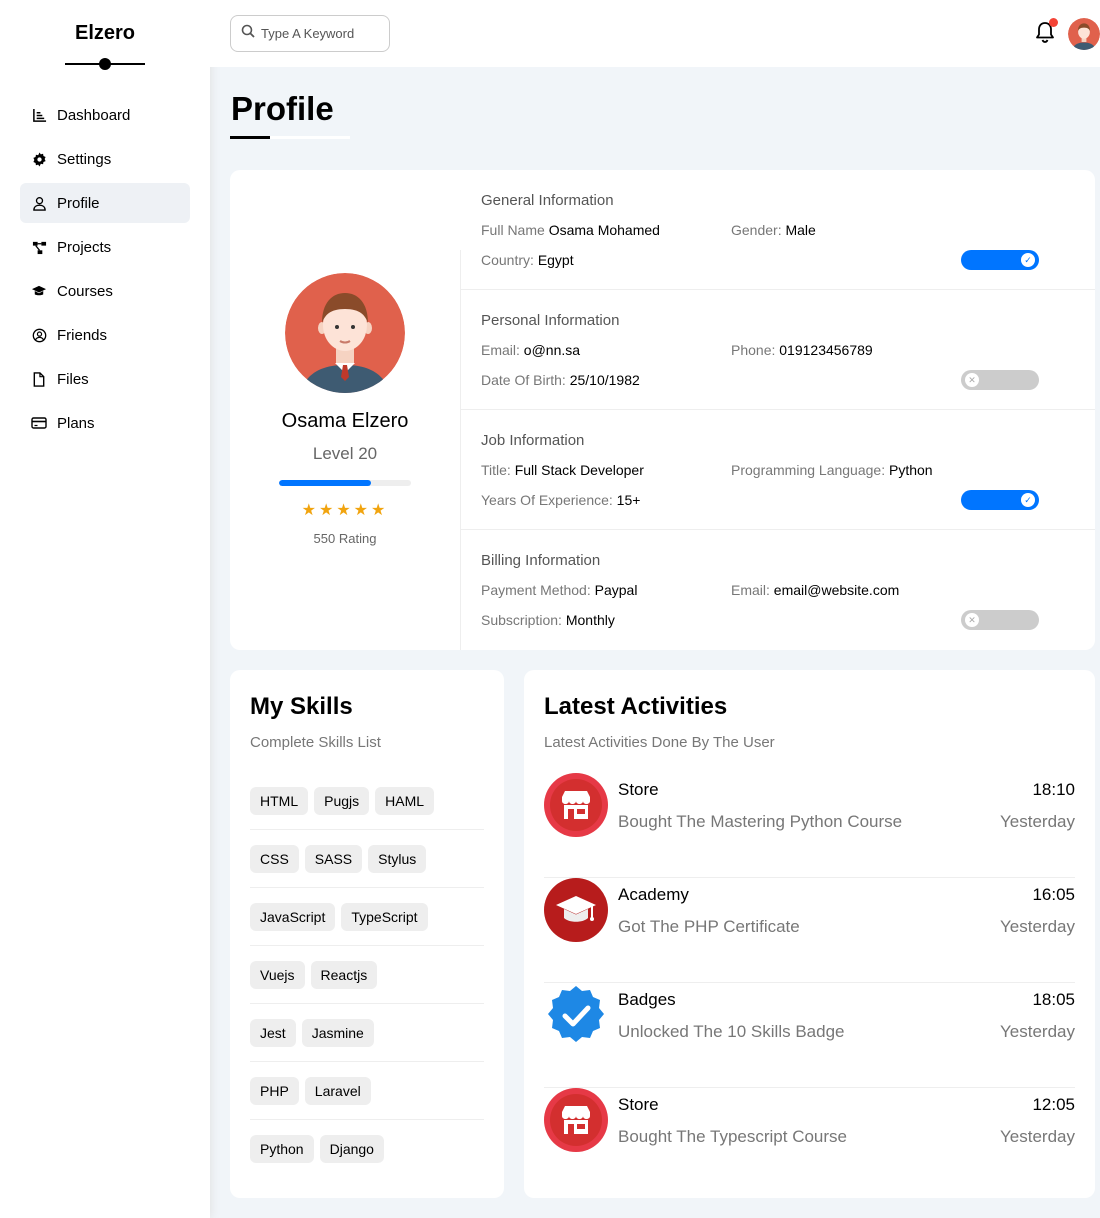 This screenshot has height=1218, width=1100. Describe the element at coordinates (1053, 894) in the screenshot. I see `activity-time: 16:05` at that location.